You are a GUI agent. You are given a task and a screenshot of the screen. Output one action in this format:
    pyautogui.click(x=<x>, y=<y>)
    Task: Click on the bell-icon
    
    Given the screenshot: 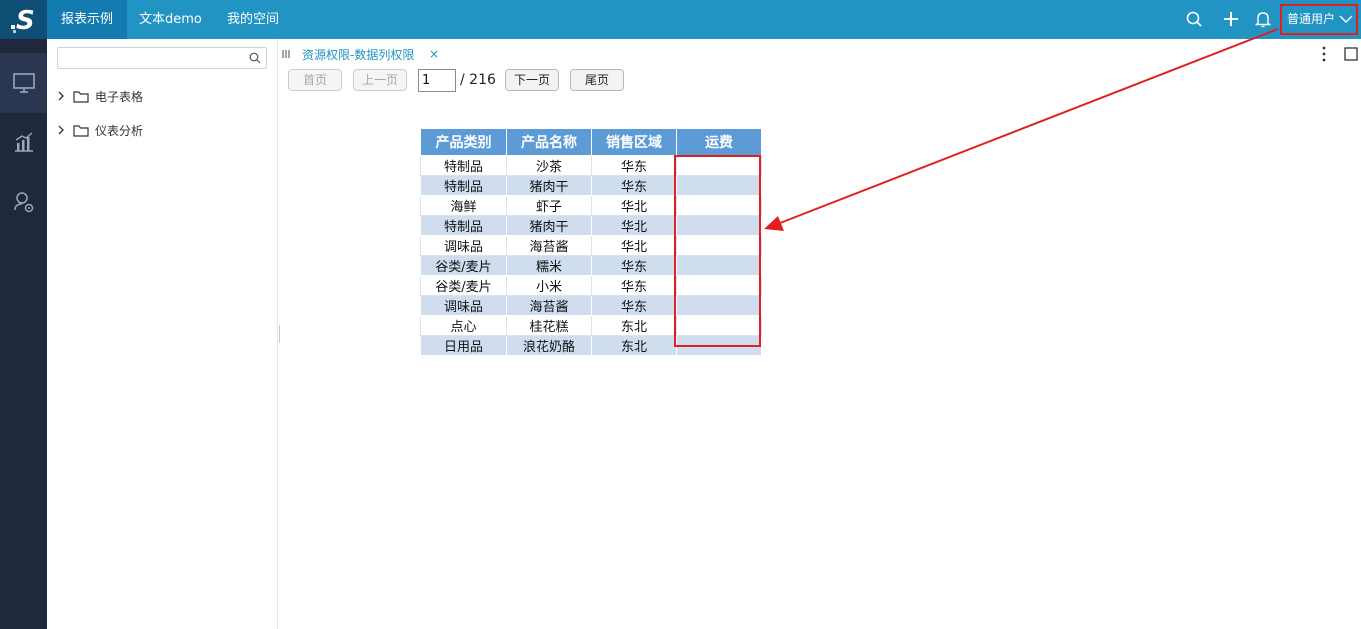 What is the action you would take?
    pyautogui.click(x=1263, y=19)
    